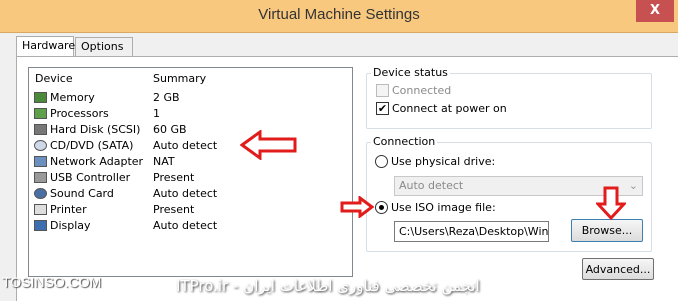  What do you see at coordinates (40, 177) in the screenshot?
I see `usb-icon` at bounding box center [40, 177].